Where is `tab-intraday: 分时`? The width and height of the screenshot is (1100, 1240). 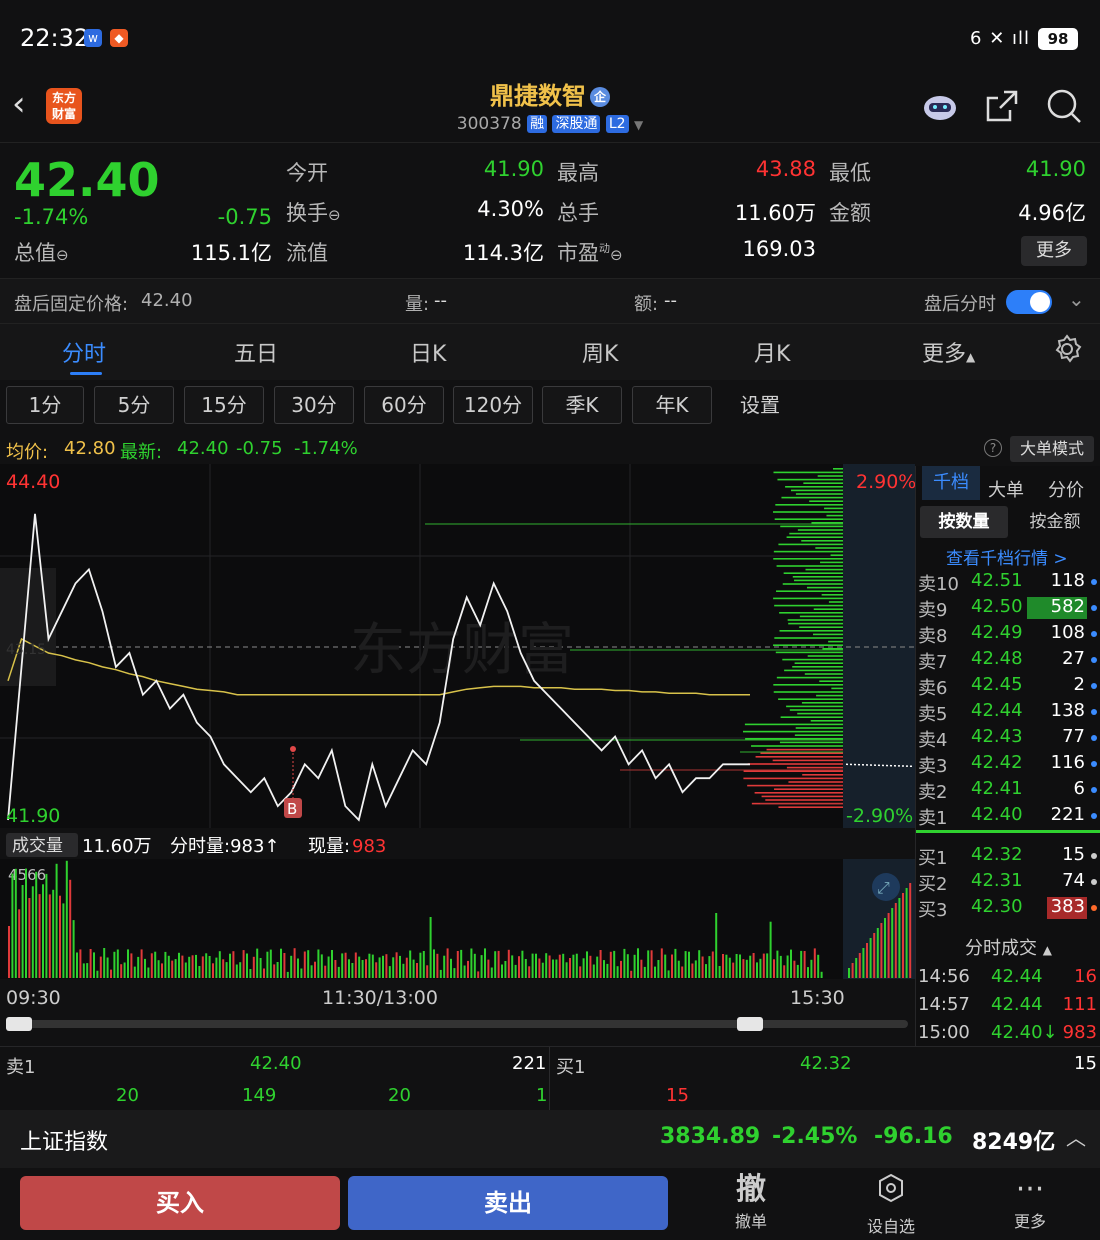
tab-intraday: 分时 is located at coordinates (84, 352).